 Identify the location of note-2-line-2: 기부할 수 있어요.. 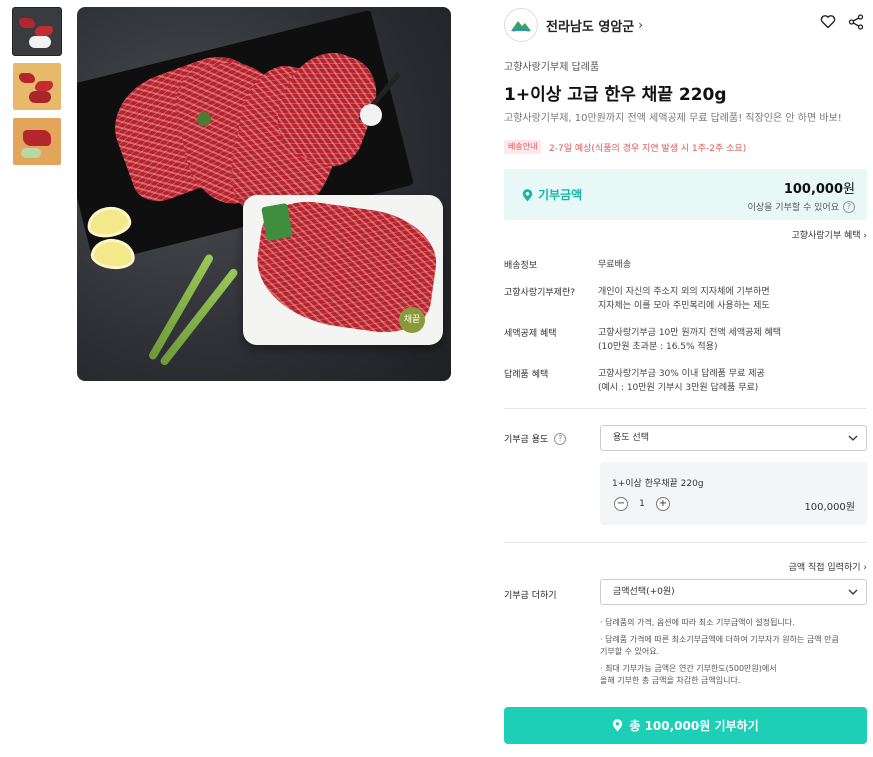
(630, 651).